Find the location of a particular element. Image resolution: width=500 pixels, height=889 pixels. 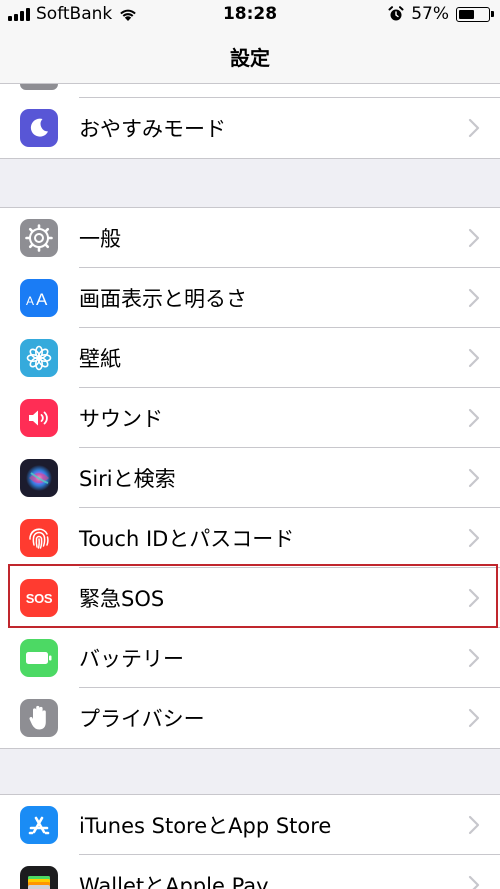

row-label: 壁紙 is located at coordinates (100, 359).